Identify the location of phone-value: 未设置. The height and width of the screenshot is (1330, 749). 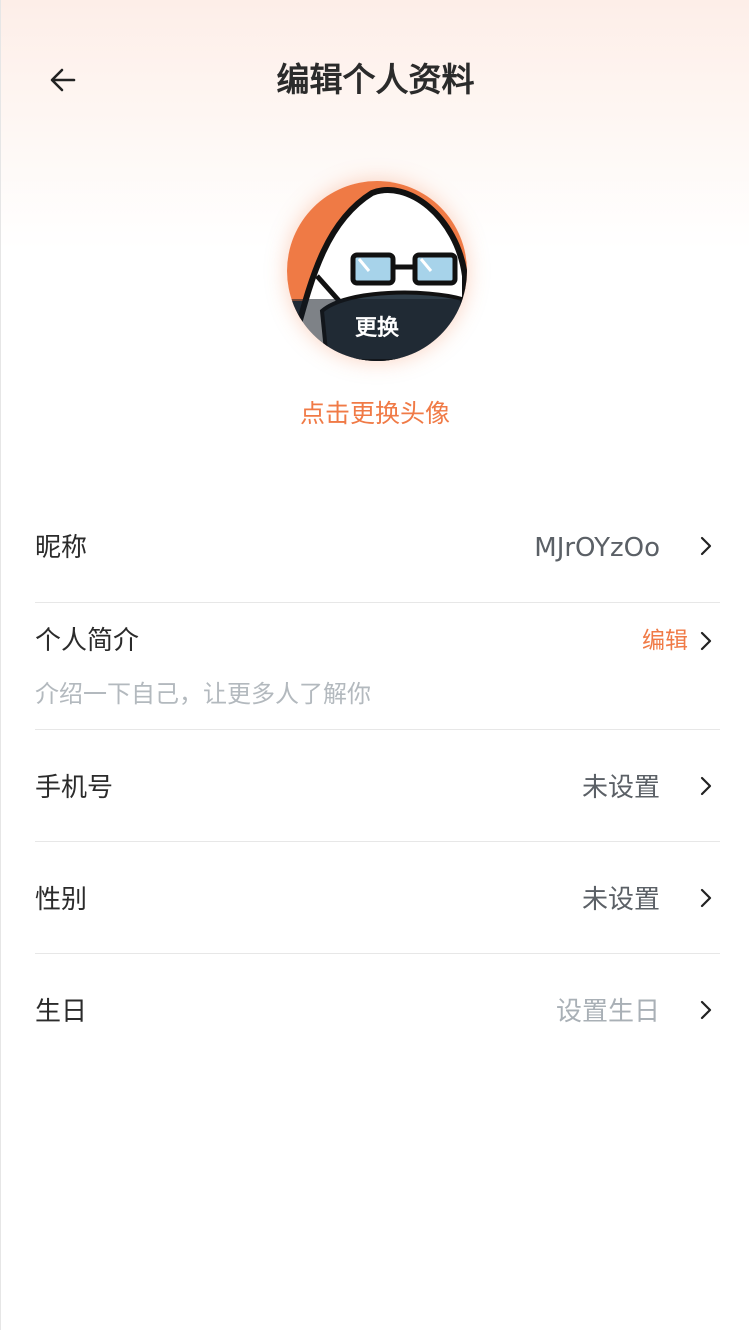
(620, 788).